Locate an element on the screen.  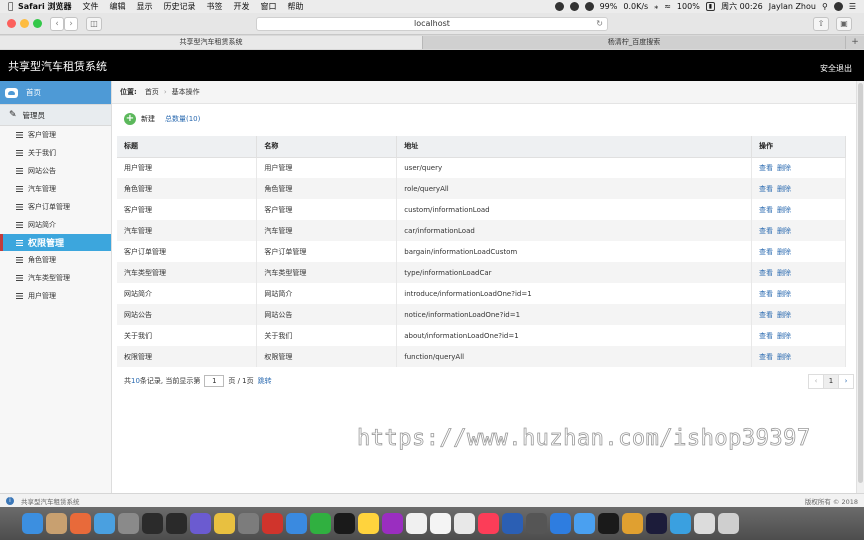
menu-develop: 开发 is located at coordinates (242, 6).